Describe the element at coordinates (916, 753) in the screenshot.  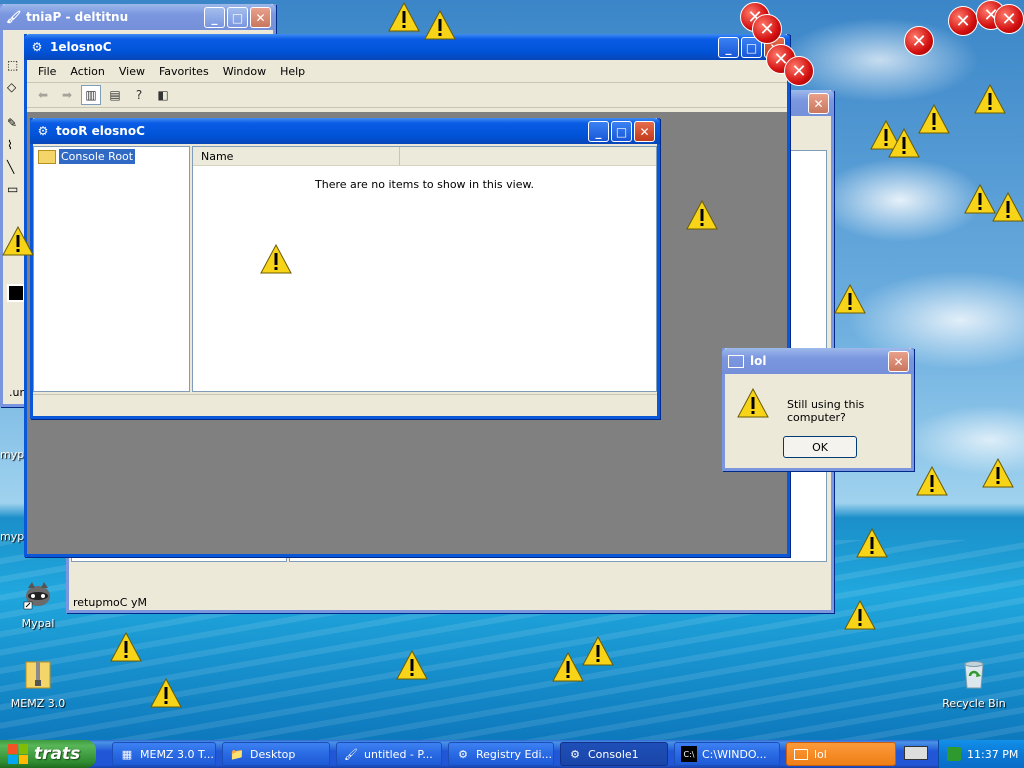
I see `keyboard-icon` at that location.